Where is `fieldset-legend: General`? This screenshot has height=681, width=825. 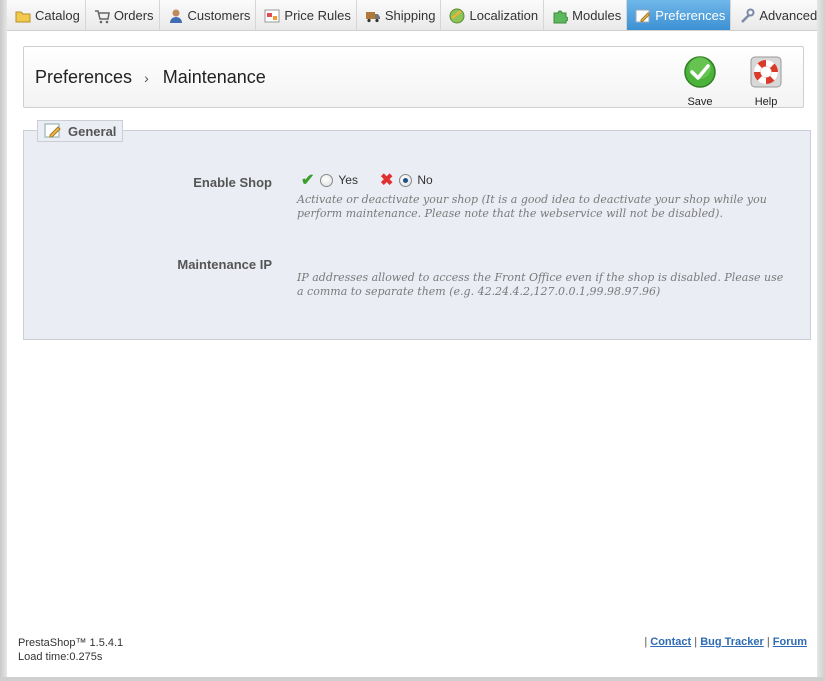 fieldset-legend: General is located at coordinates (80, 131).